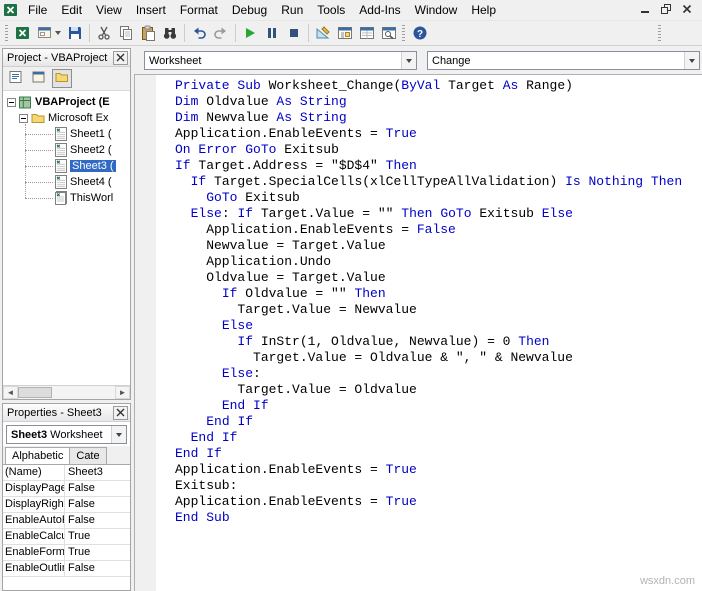 The width and height of the screenshot is (702, 591). I want to click on menu-debug: Debug, so click(249, 10).